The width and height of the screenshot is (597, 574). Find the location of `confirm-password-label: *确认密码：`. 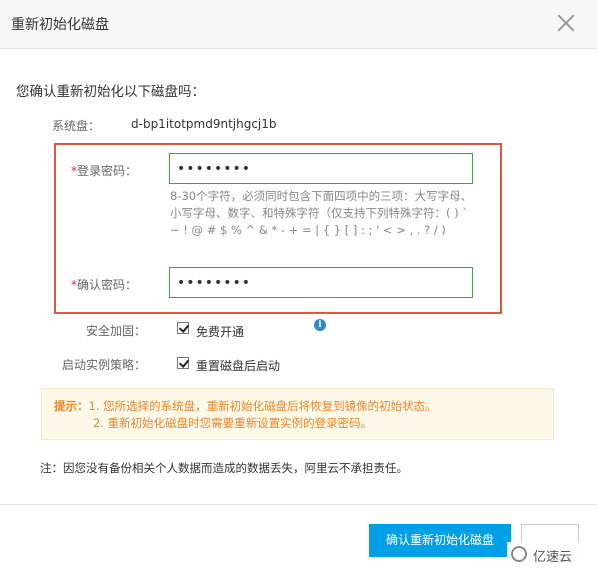

confirm-password-label: *确认密码： is located at coordinates (104, 284).